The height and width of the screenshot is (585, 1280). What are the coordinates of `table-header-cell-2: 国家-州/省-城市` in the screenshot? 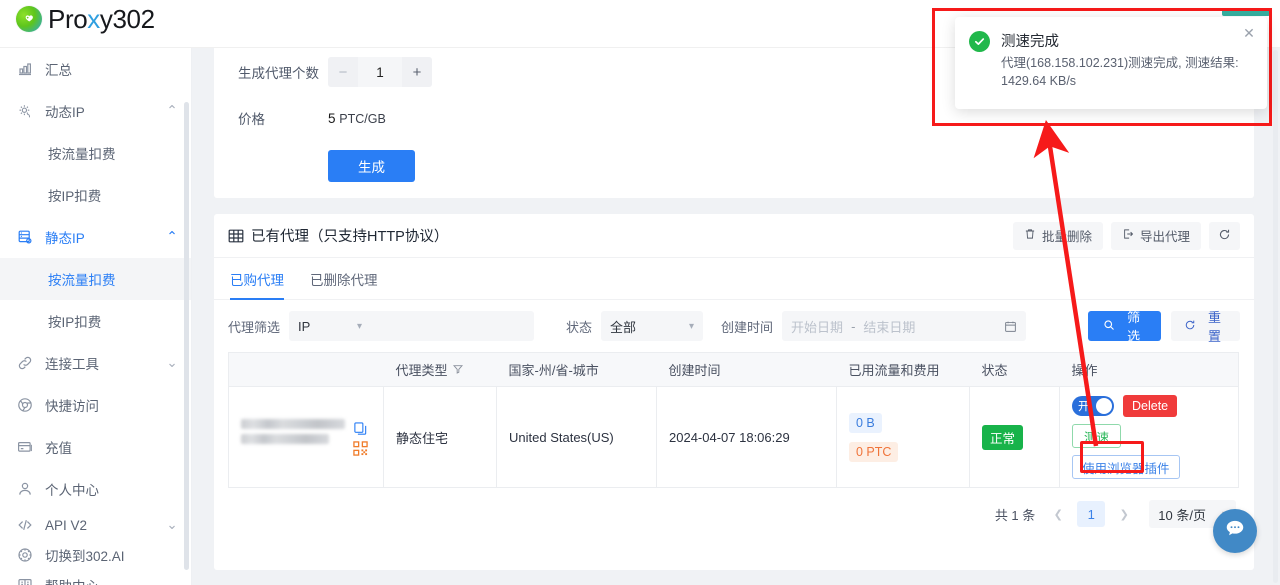 It's located at (576, 369).